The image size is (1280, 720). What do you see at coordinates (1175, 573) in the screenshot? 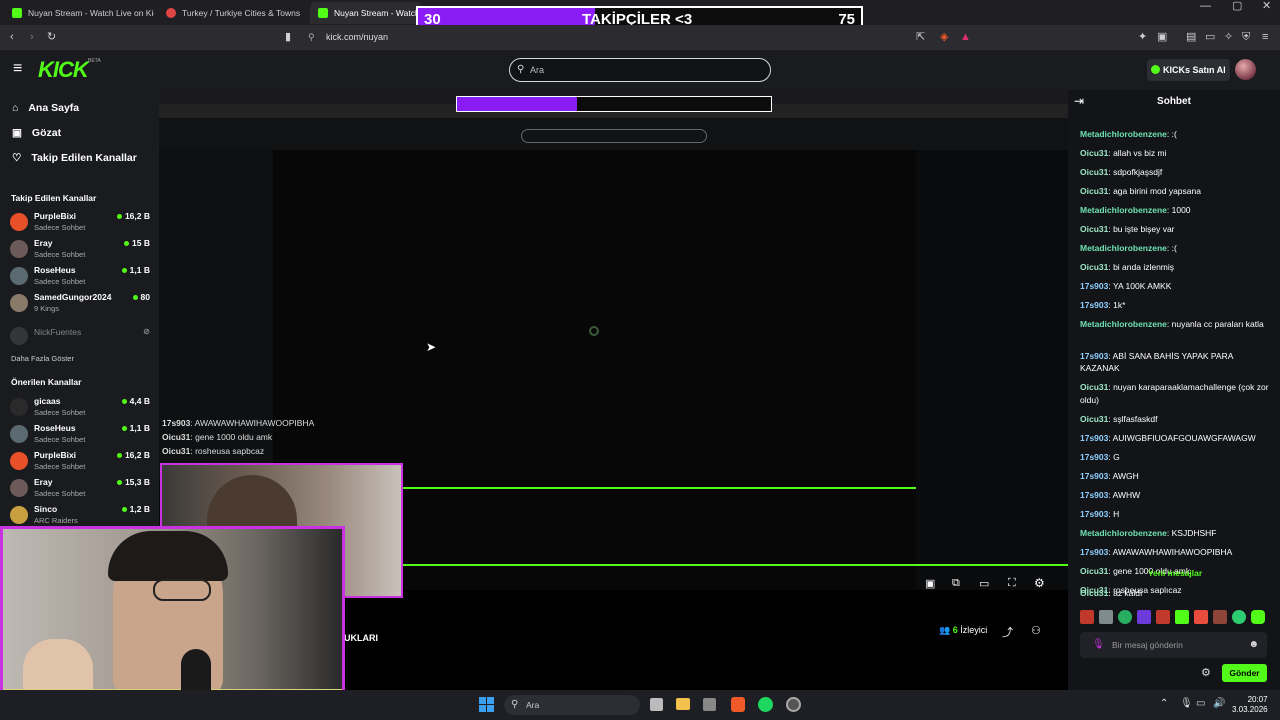
I see `new-messages-divider: Yeni mesajlar` at bounding box center [1175, 573].